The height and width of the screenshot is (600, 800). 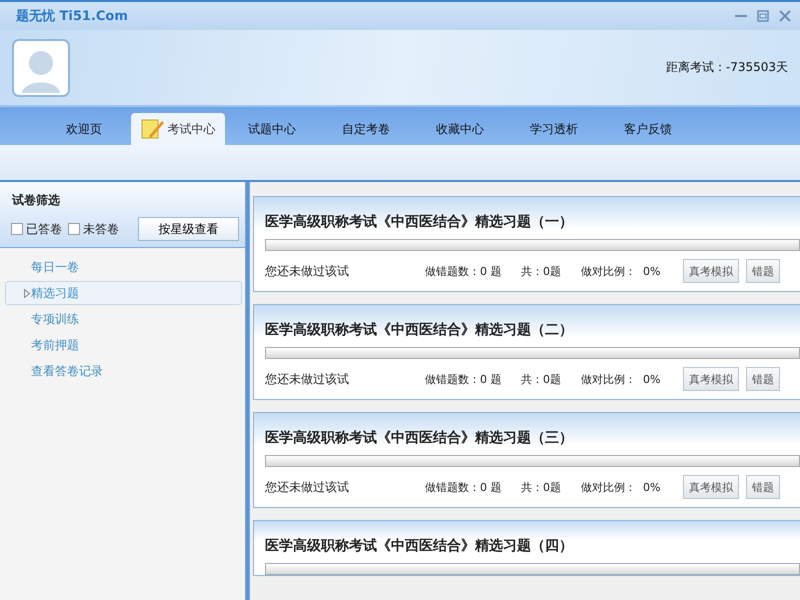 What do you see at coordinates (460, 129) in the screenshot?
I see `nav-tab: 收藏中心` at bounding box center [460, 129].